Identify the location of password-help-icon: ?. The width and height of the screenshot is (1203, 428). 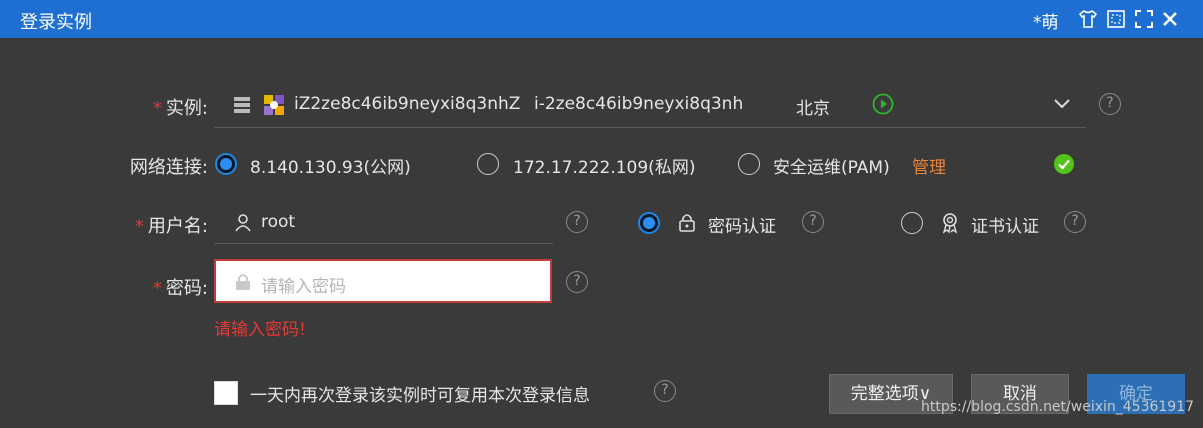
(577, 282).